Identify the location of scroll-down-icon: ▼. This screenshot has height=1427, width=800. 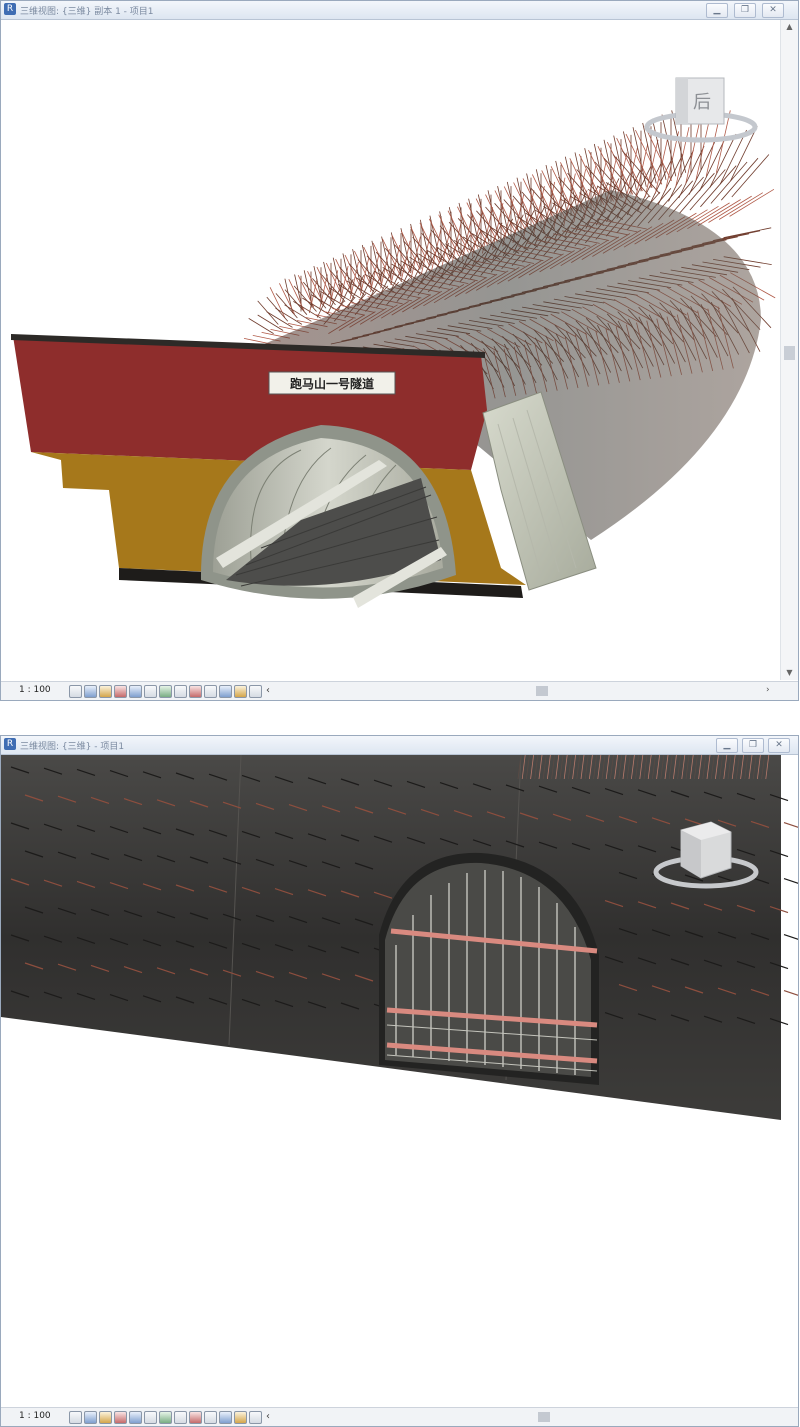
(789, 673).